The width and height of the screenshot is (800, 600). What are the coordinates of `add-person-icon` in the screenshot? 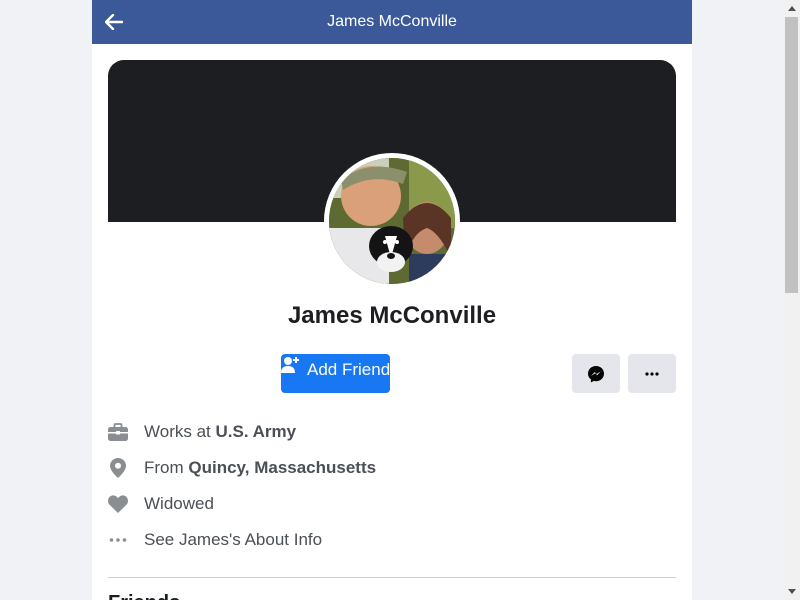 It's located at (290, 365).